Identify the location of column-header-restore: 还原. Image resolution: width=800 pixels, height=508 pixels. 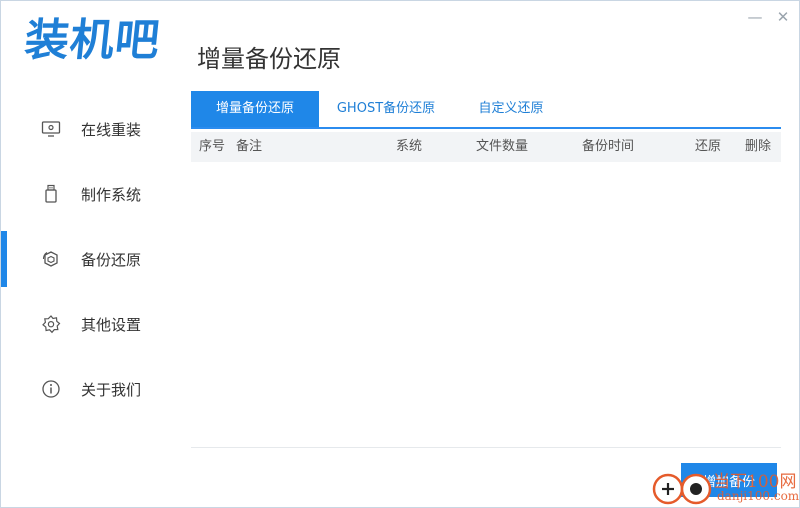
(708, 146).